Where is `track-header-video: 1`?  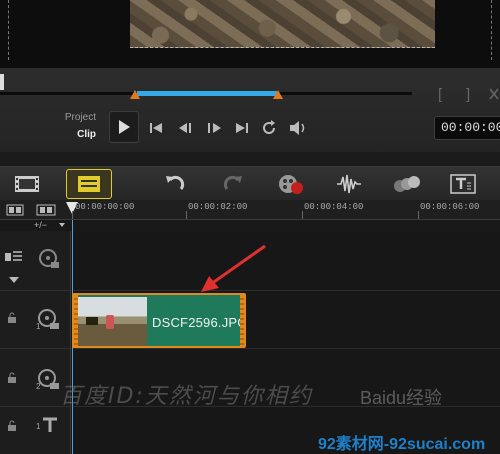
track-header-video: 1 is located at coordinates (35, 320).